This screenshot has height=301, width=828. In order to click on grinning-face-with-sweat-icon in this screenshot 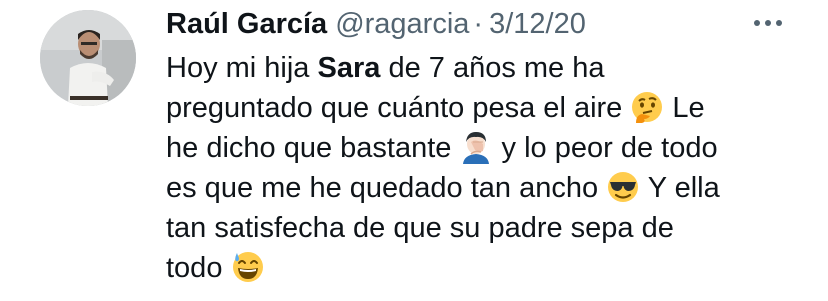, I will do `click(248, 267)`.